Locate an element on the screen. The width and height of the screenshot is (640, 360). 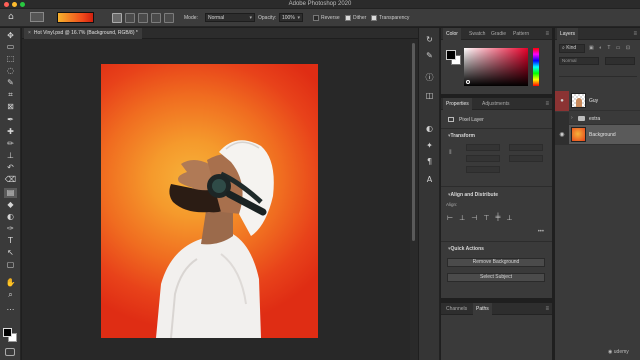
eyedropper-tool-icon: ✒ is located at coordinates (10, 120).